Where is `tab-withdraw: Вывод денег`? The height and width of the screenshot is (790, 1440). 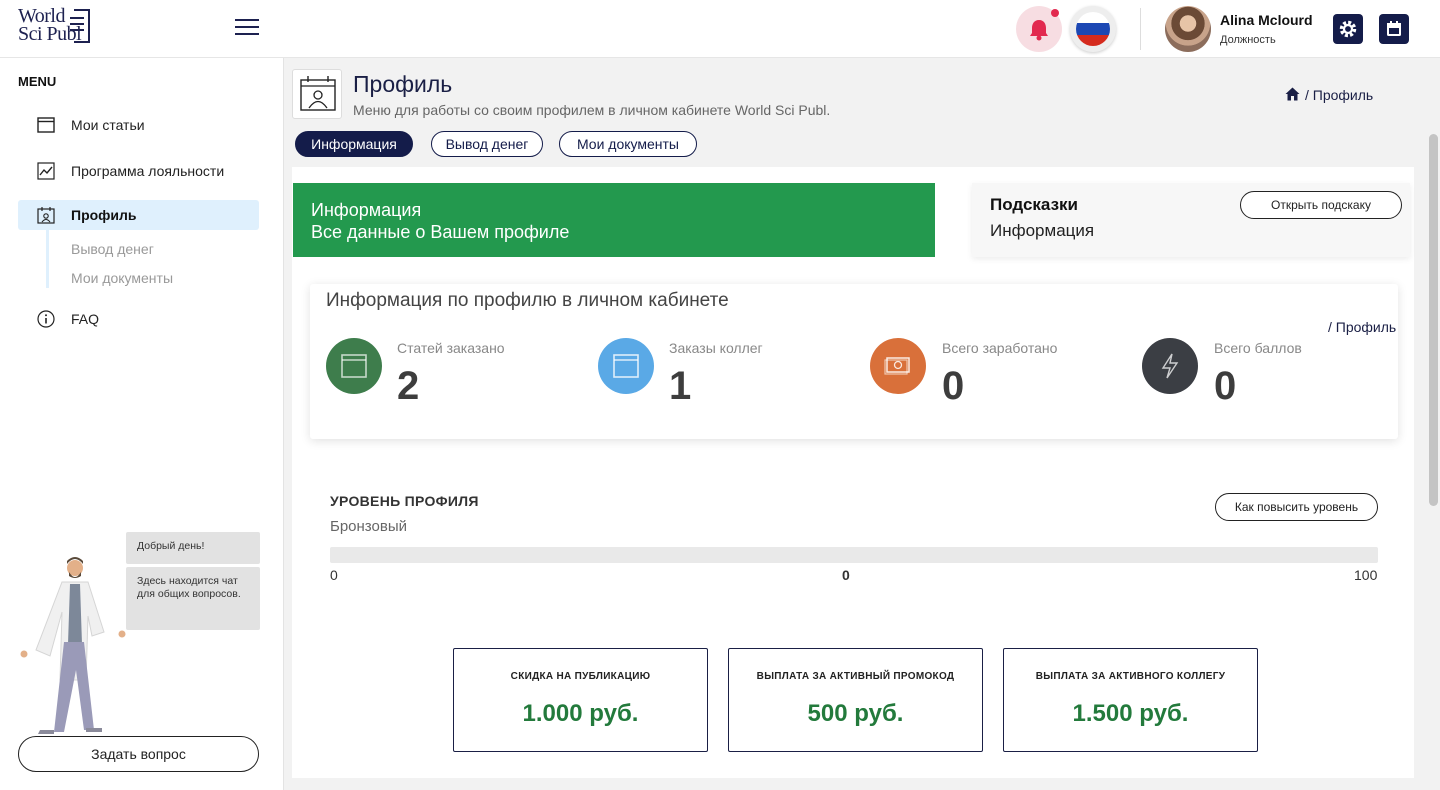 tab-withdraw: Вывод денег is located at coordinates (487, 144).